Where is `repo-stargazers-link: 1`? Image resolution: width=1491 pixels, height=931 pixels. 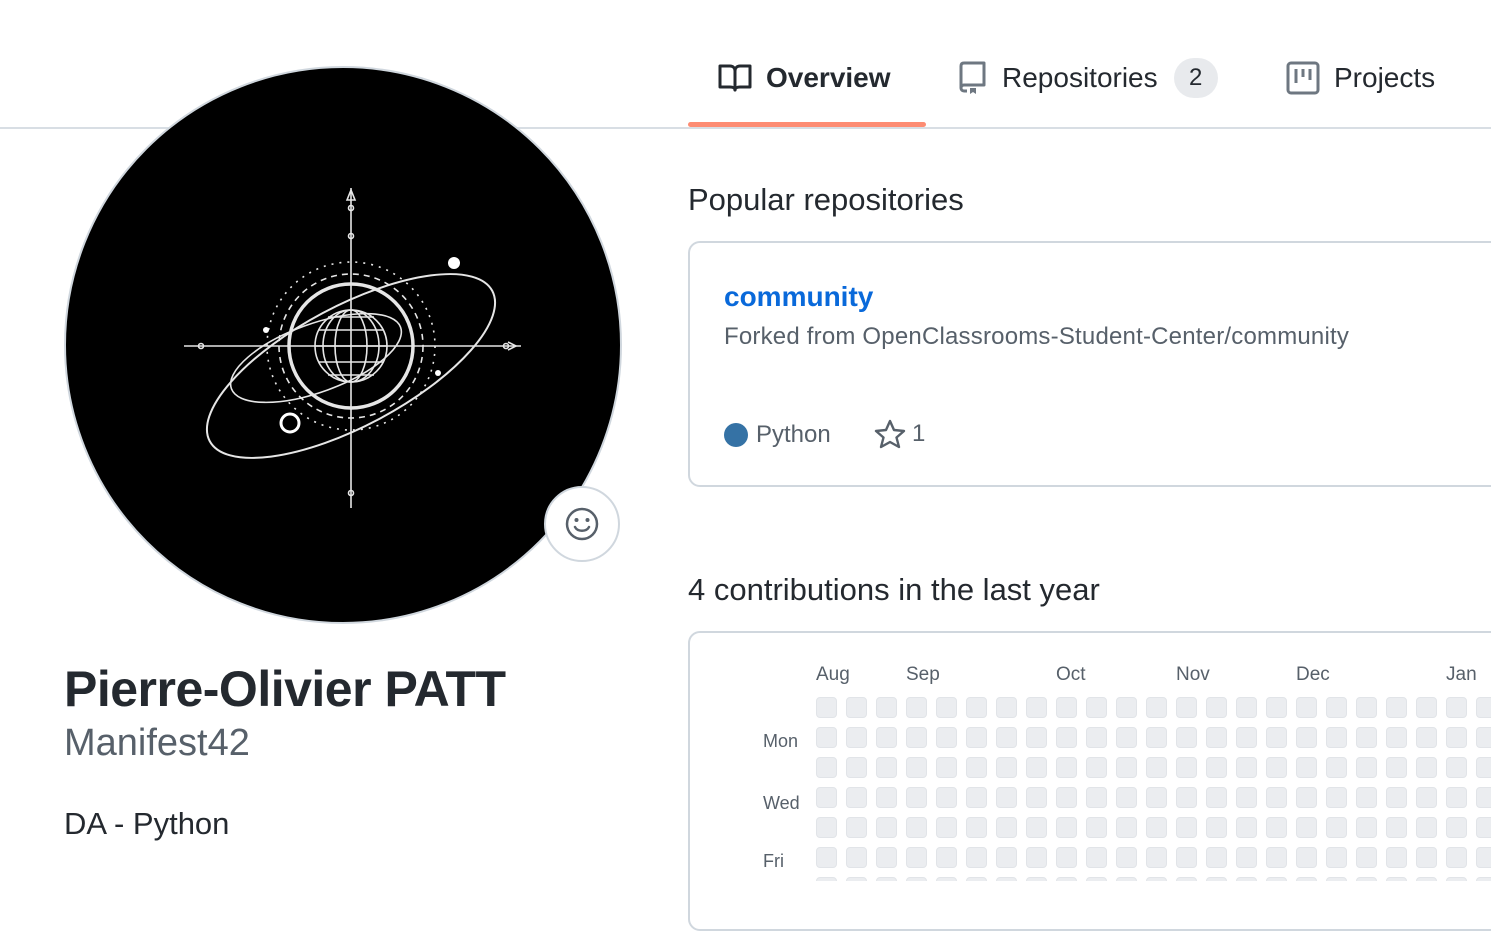
repo-stargazers-link: 1 is located at coordinates (899, 434).